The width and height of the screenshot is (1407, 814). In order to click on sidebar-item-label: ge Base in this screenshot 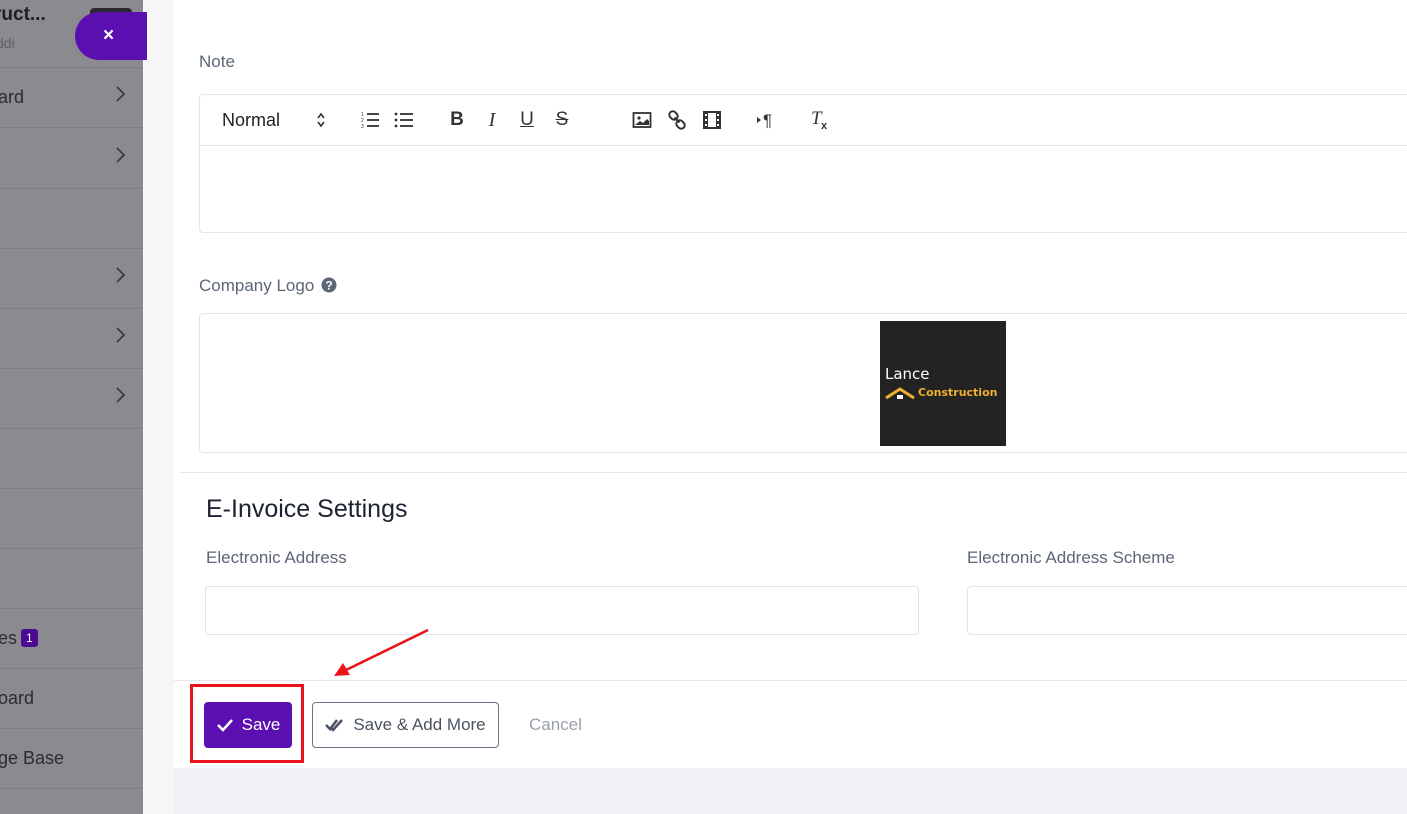, I will do `click(32, 758)`.